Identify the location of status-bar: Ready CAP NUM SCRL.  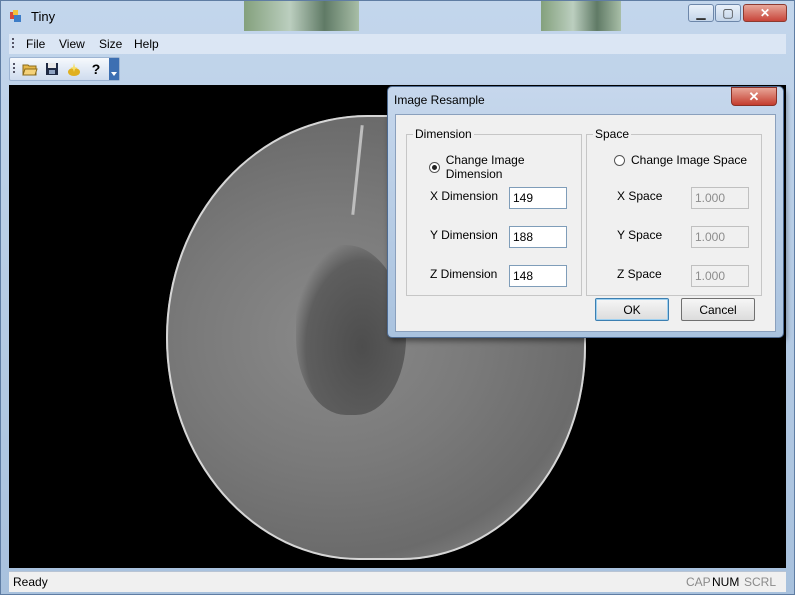
(397, 581).